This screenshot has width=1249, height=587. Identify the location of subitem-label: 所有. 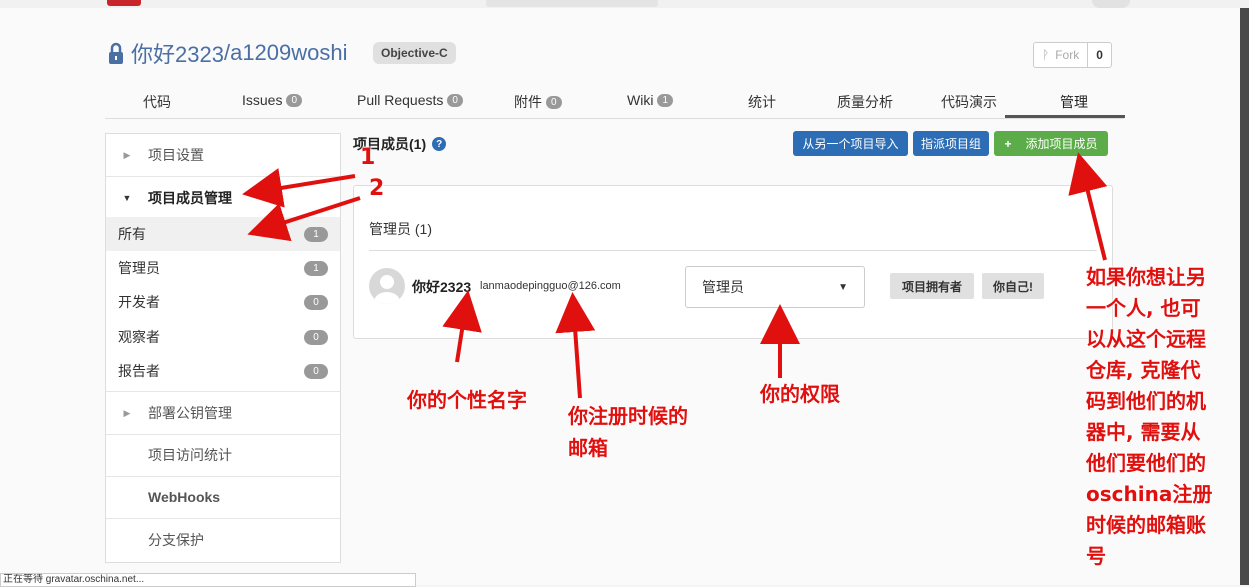
(132, 234).